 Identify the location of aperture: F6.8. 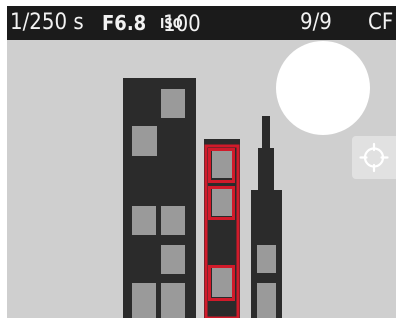
(124, 23).